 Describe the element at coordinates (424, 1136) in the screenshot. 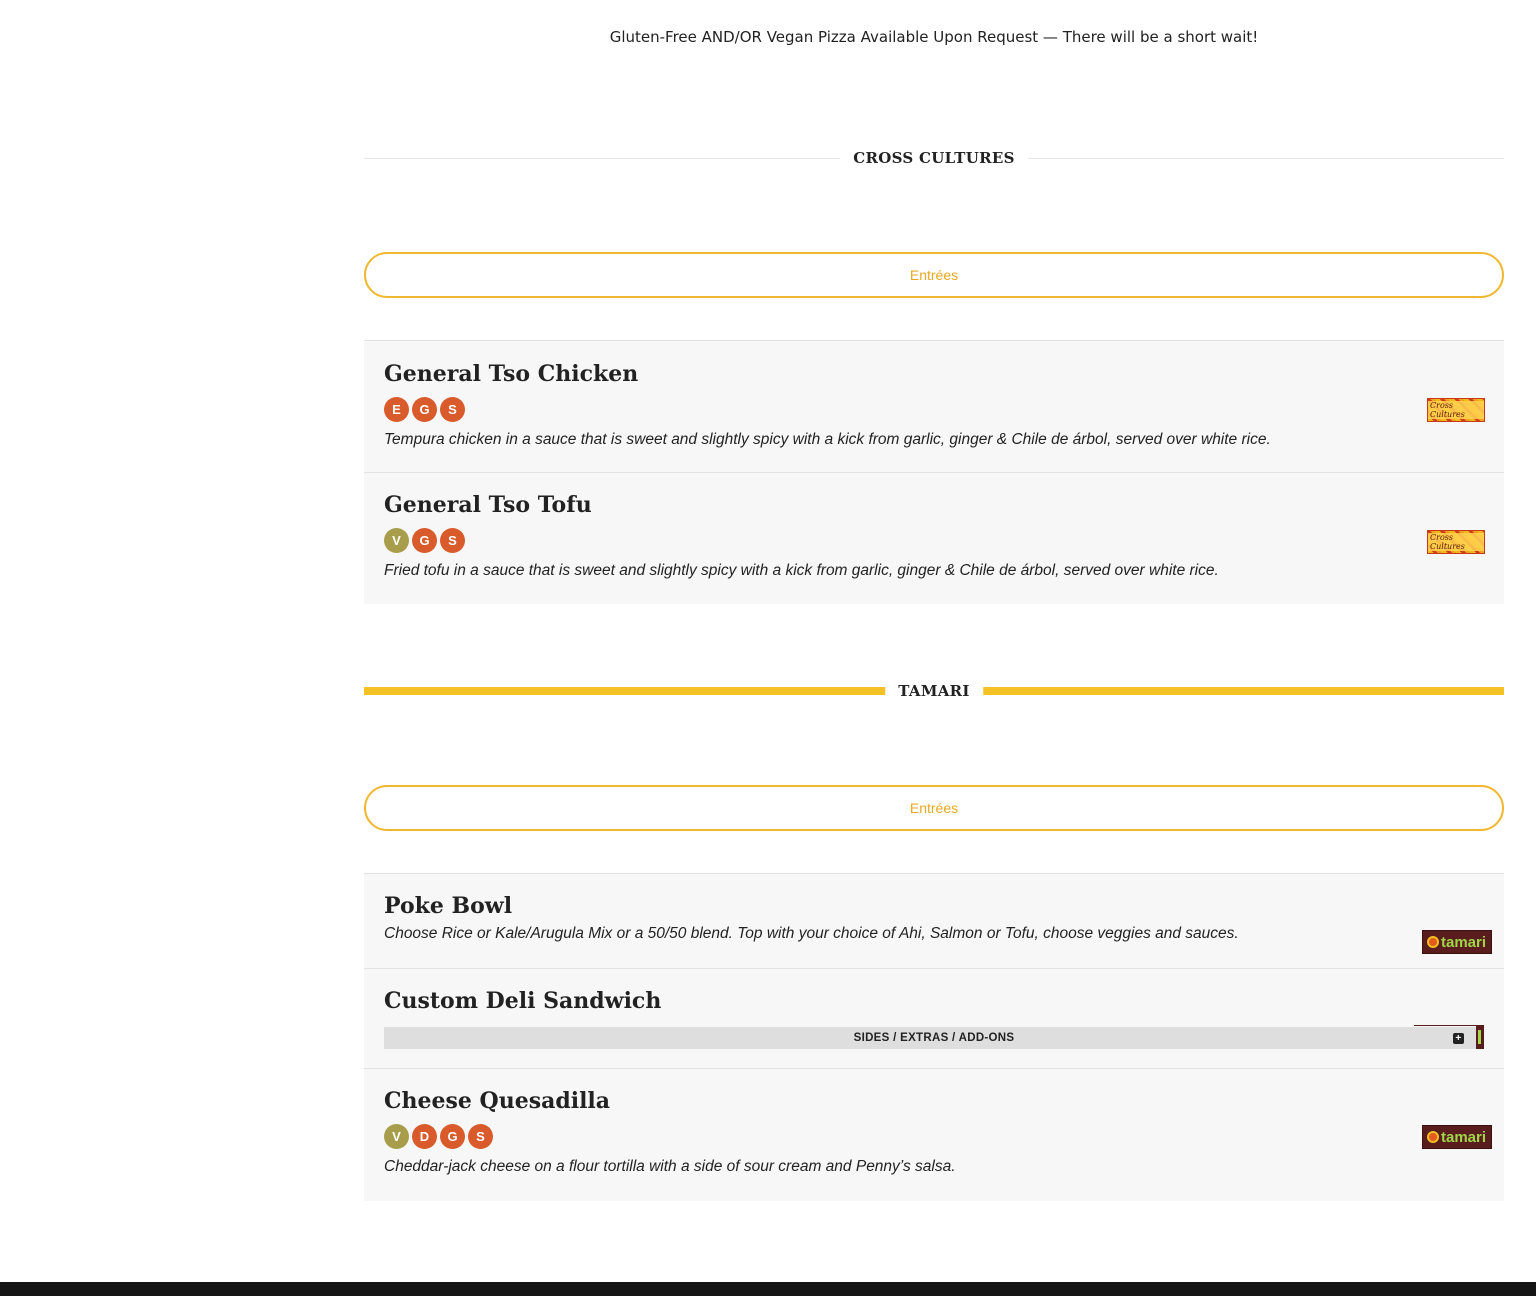

I see `dietary-badge-d: D` at that location.